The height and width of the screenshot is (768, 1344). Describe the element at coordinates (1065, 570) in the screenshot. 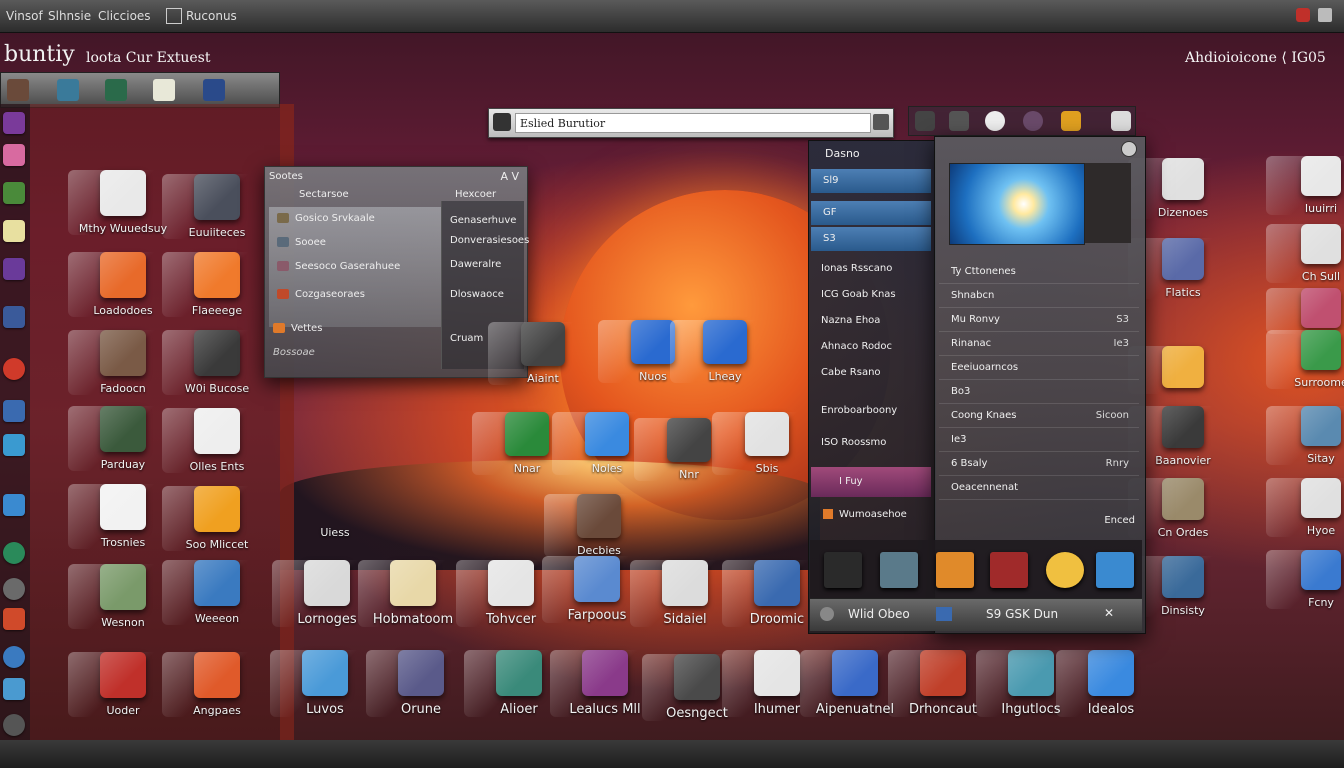

I see `weather-icon` at that location.